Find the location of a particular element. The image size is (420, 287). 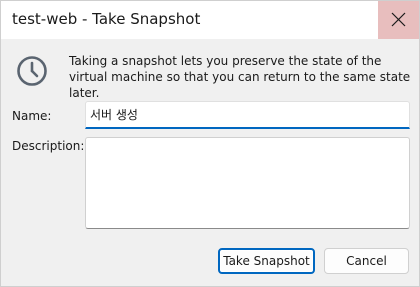

name-label: Name: is located at coordinates (32, 116).